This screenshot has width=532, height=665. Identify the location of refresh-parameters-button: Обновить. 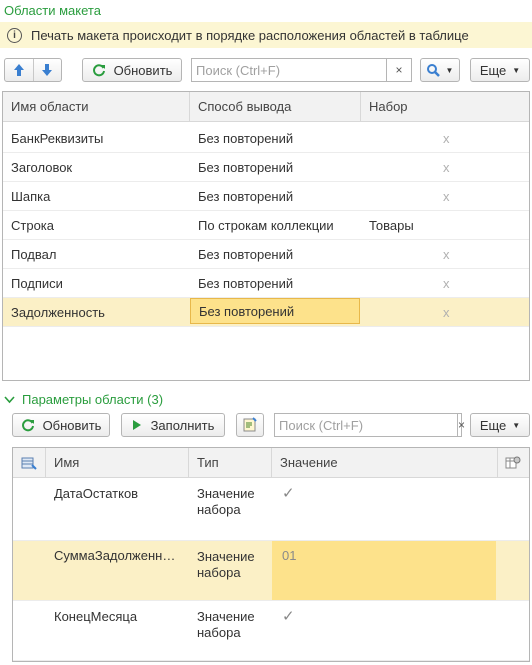
(61, 425).